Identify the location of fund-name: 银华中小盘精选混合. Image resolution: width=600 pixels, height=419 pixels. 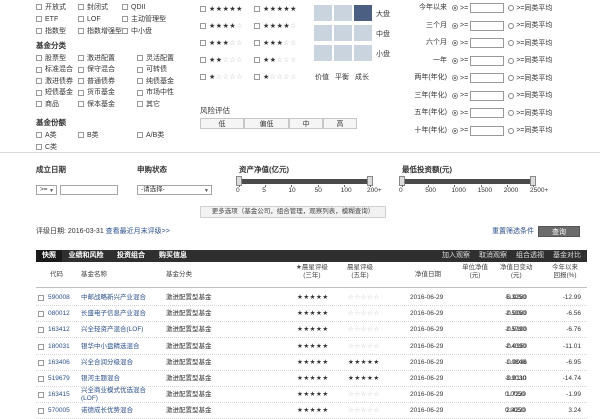
(110, 347).